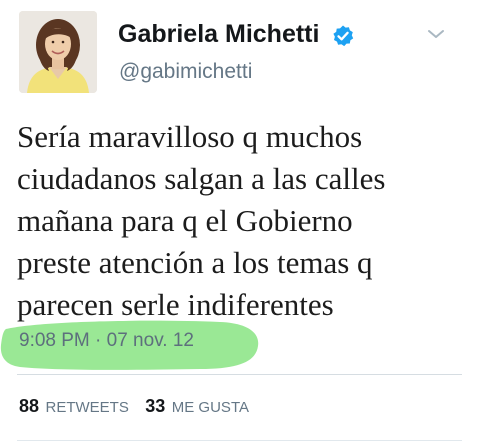 The width and height of the screenshot is (479, 447). Describe the element at coordinates (436, 34) in the screenshot. I see `chevron-down-icon` at that location.